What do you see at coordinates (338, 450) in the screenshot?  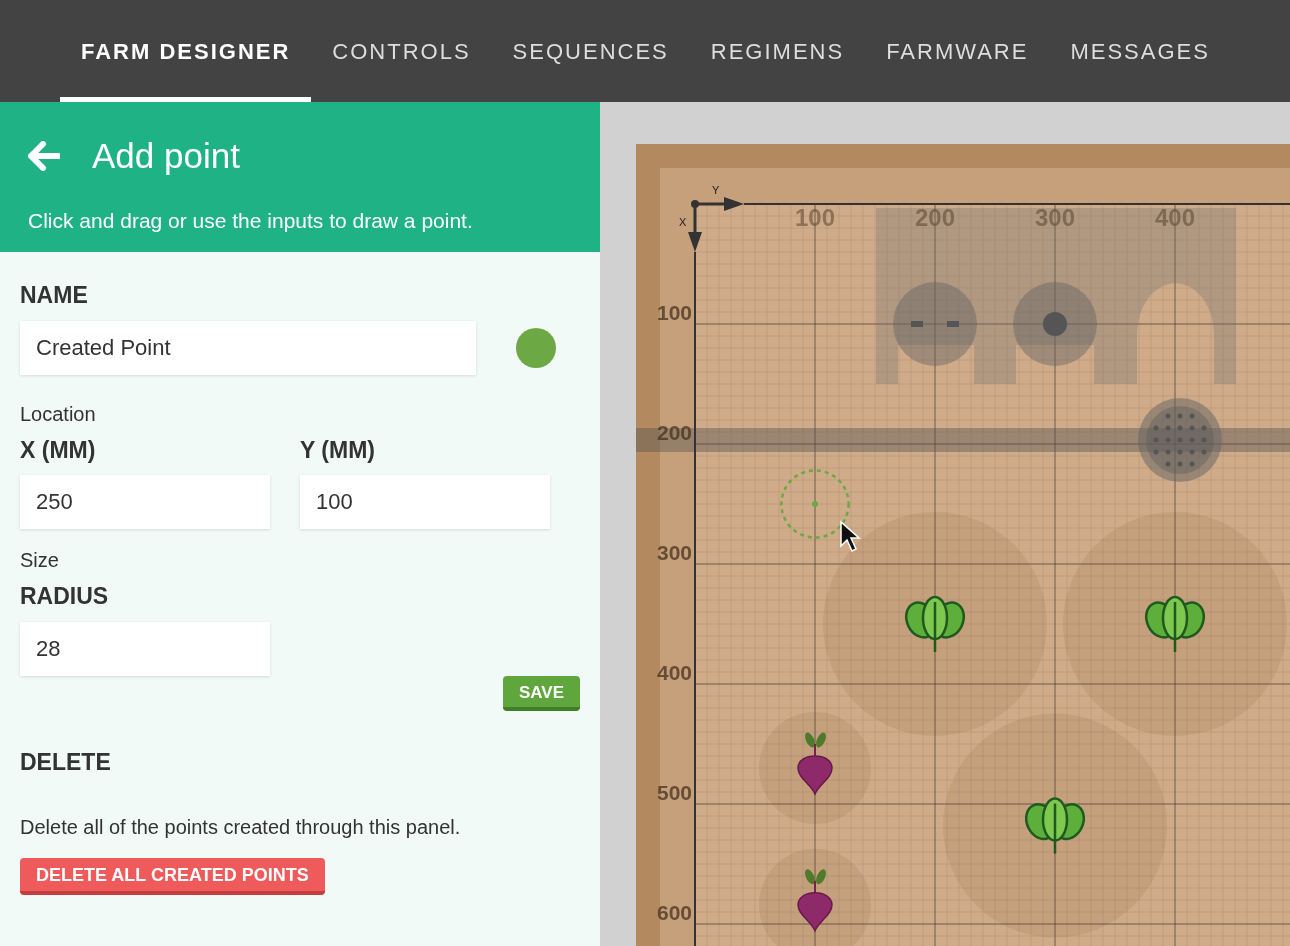 I see `field-label: Y (MM)` at bounding box center [338, 450].